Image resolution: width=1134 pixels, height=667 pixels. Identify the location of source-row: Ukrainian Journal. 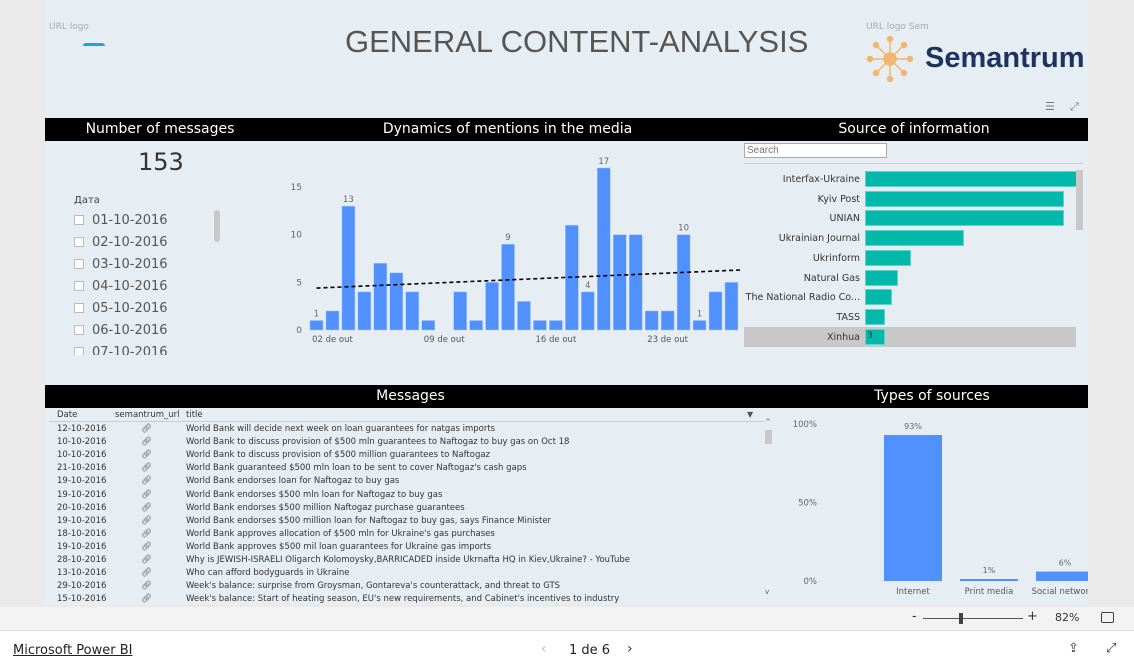
(910, 238).